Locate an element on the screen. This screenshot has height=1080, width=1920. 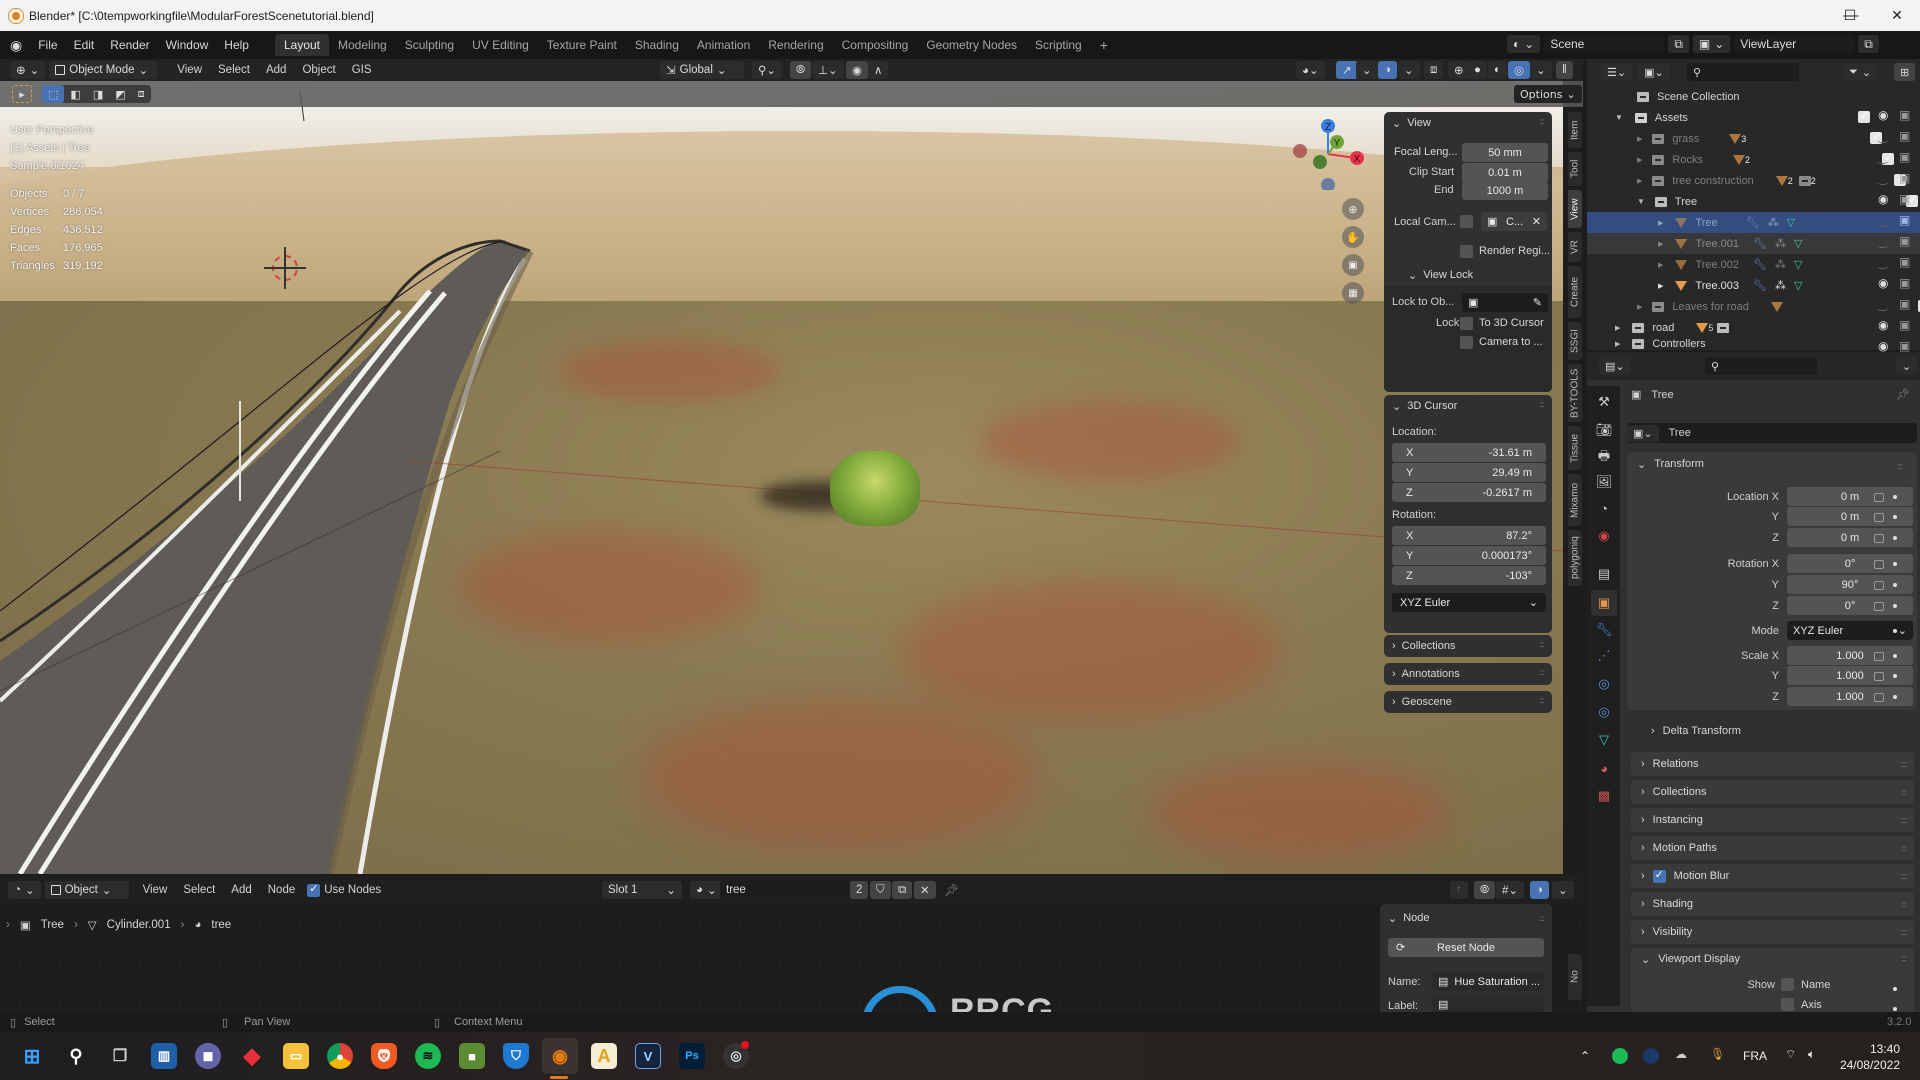
search-icon: ⚲ is located at coordinates (76, 1056).